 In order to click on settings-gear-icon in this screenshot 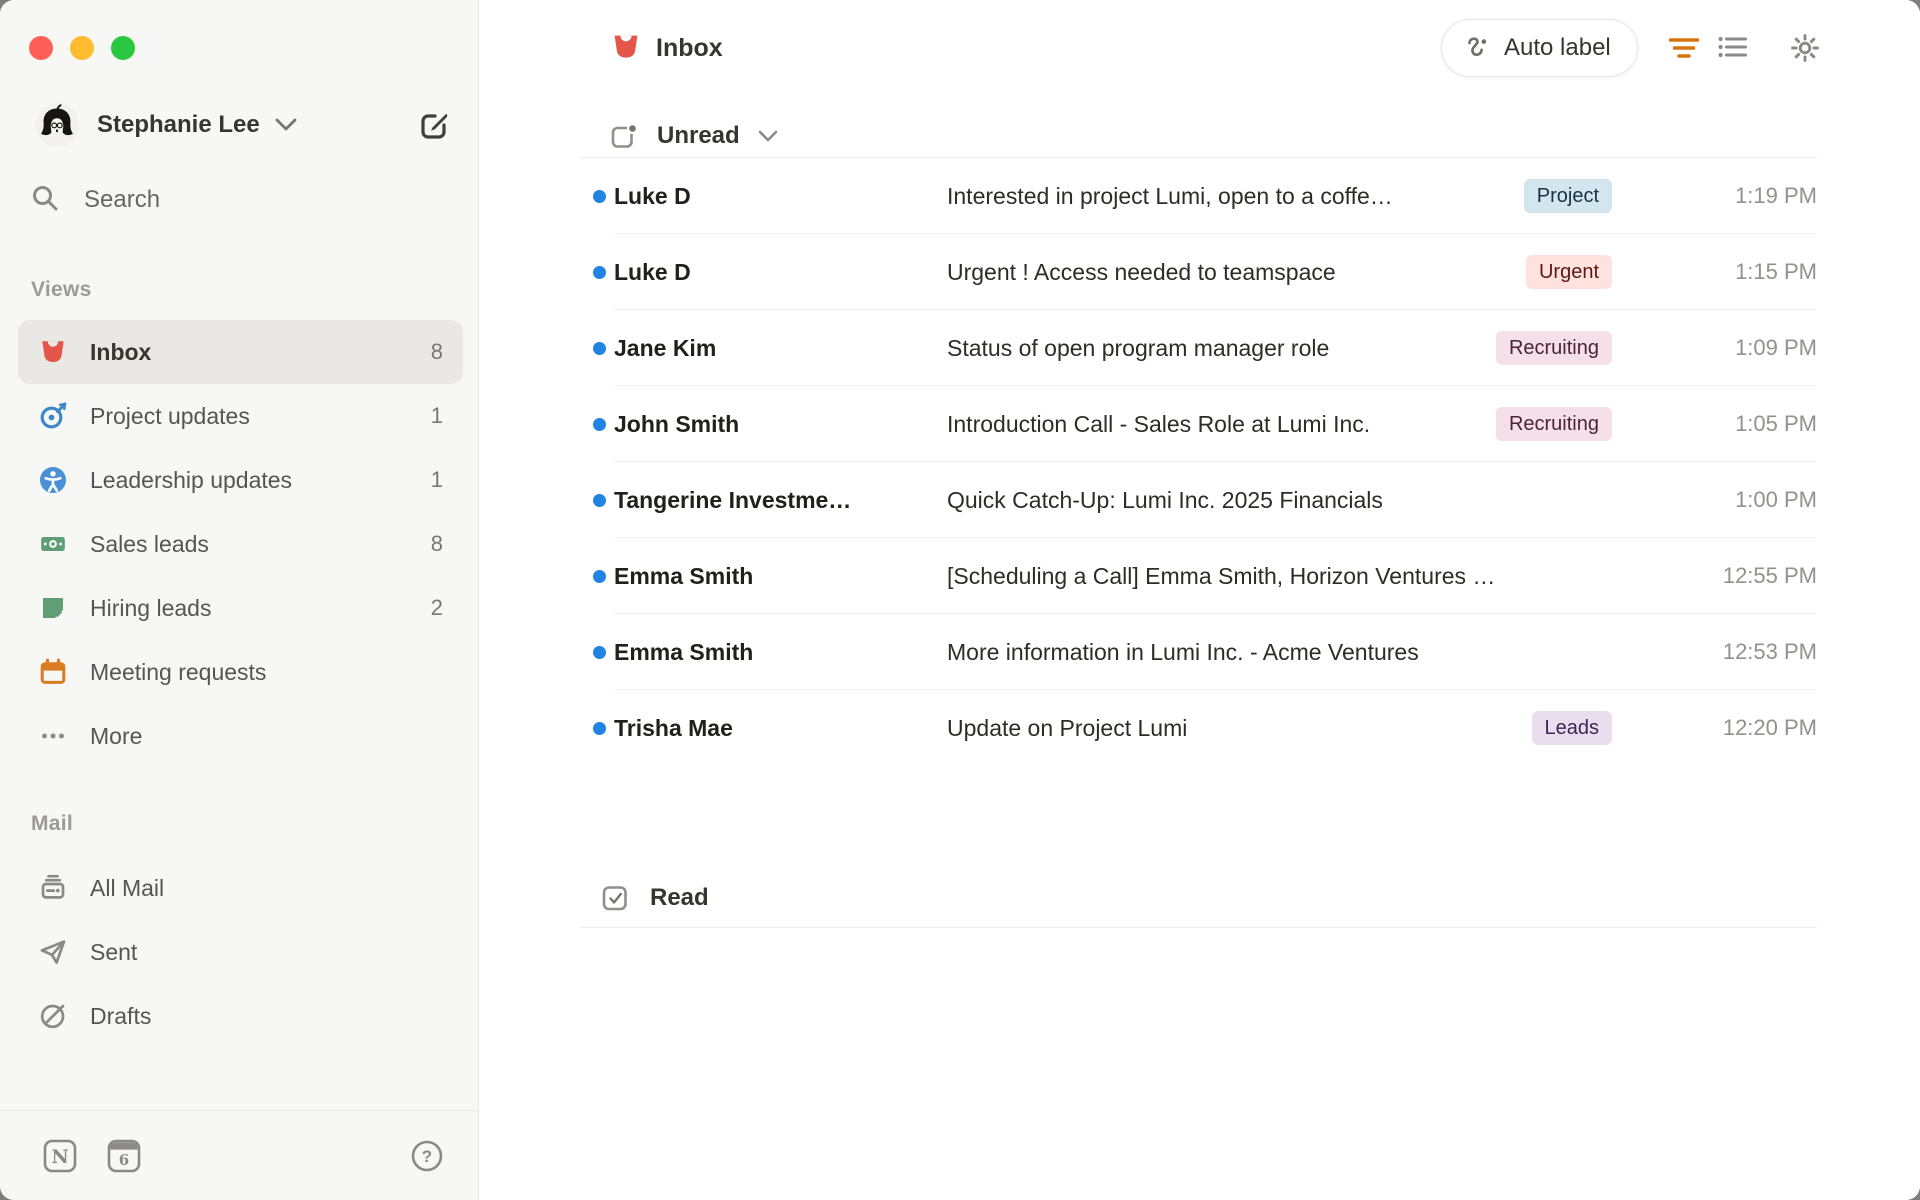, I will do `click(1805, 48)`.